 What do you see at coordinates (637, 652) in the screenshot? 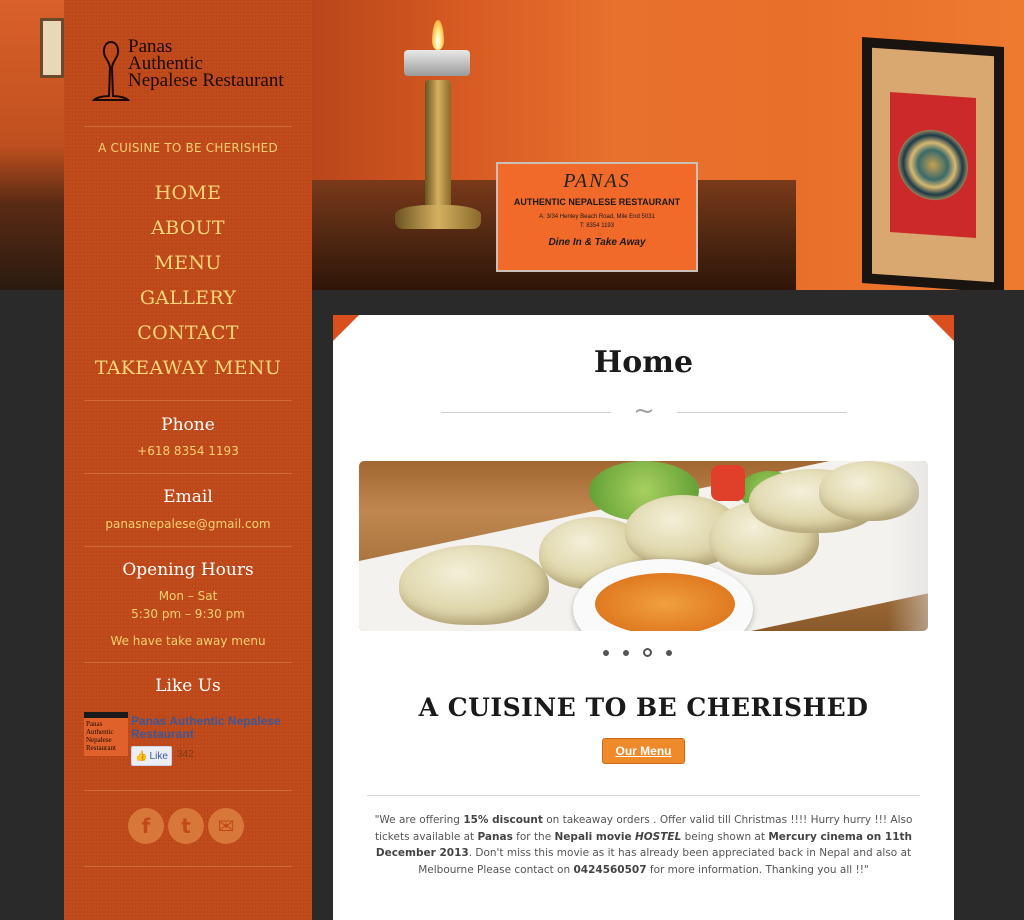
I see `slider-pagination` at bounding box center [637, 652].